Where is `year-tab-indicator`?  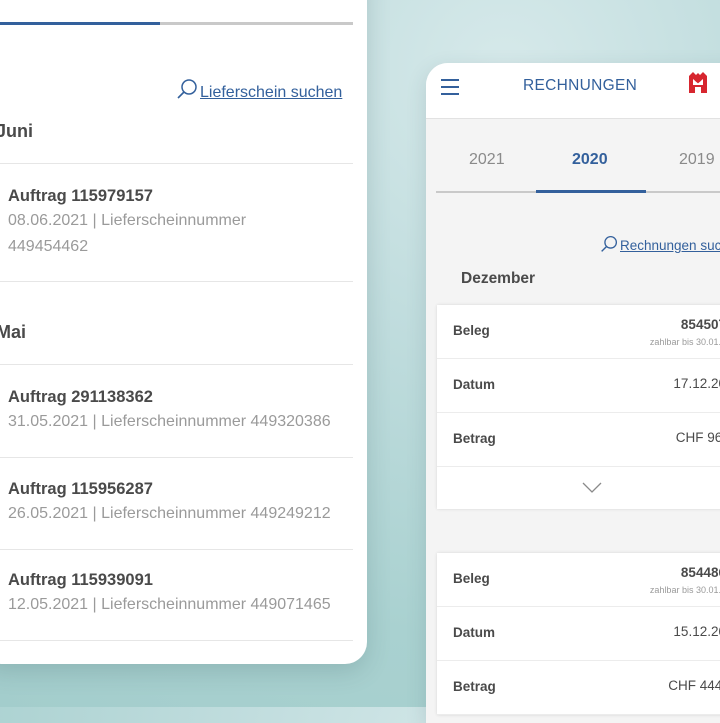
year-tab-indicator is located at coordinates (578, 191).